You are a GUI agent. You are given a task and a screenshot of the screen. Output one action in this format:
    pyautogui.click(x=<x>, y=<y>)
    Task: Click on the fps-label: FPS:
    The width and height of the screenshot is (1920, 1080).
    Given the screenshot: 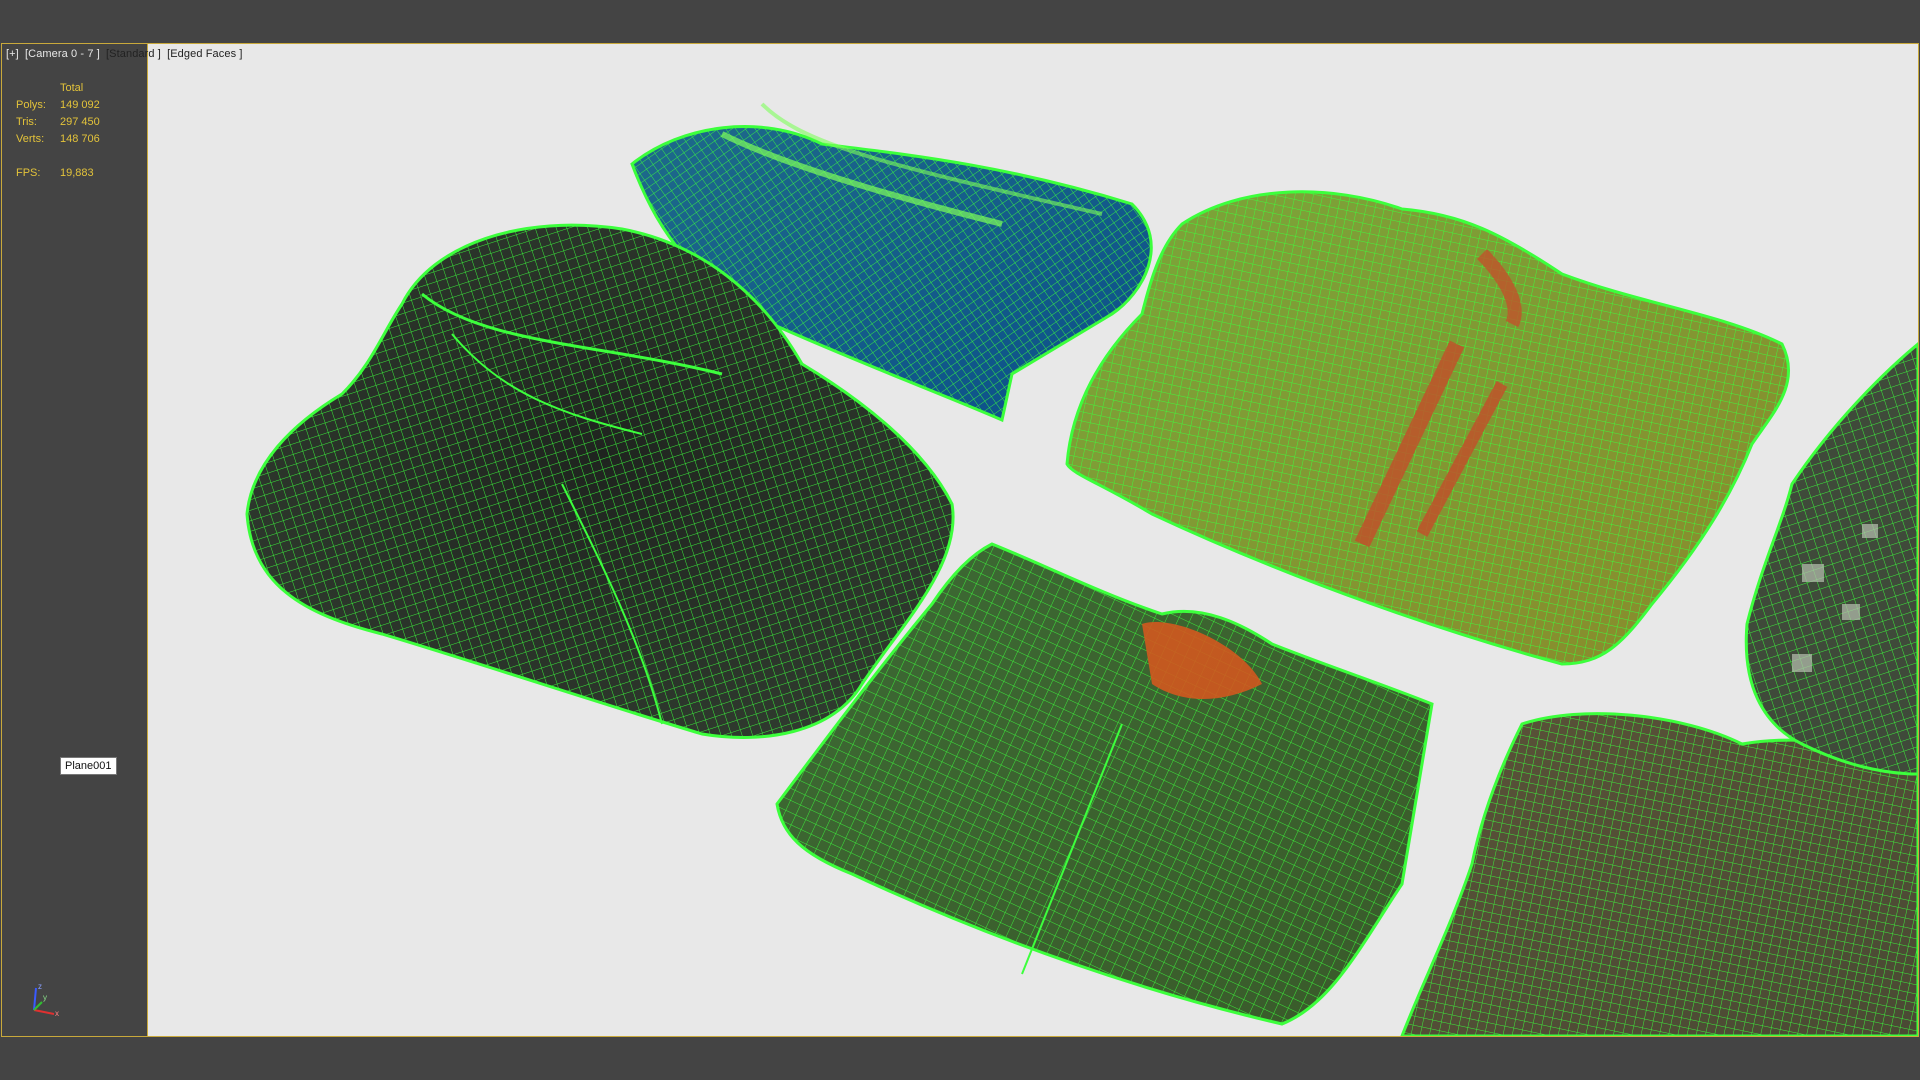 What is the action you would take?
    pyautogui.click(x=28, y=173)
    